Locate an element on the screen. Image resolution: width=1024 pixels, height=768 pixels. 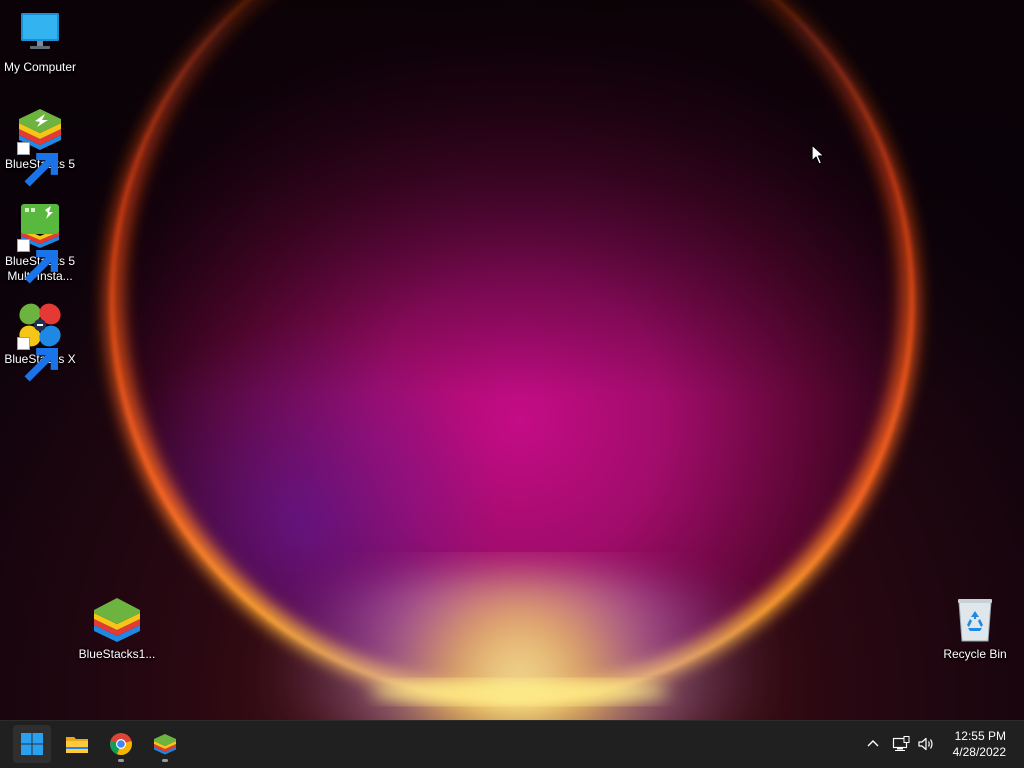
desktop-icon-label: Recycle Bin is located at coordinates (975, 654).